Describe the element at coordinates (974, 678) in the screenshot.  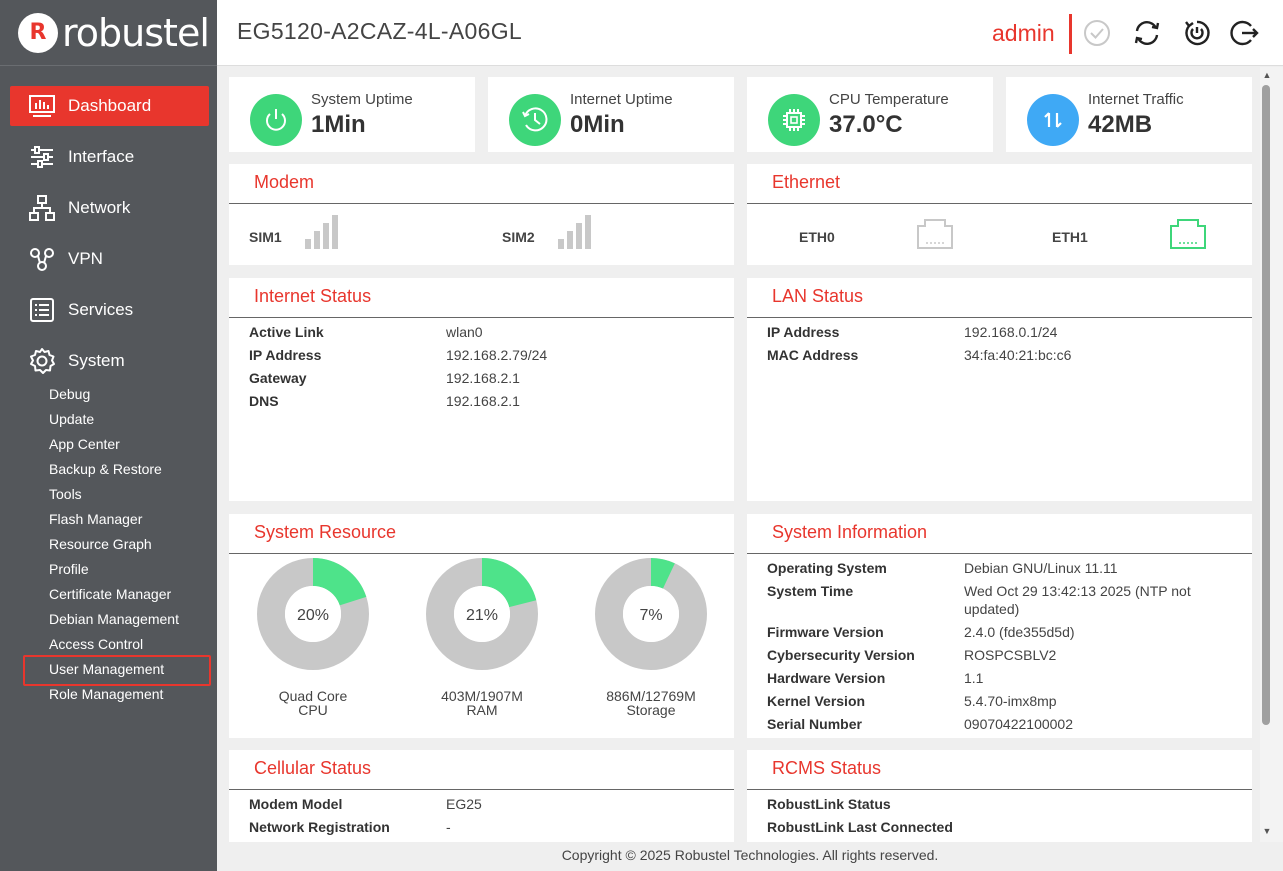
I see `kv-value: 1.1` at that location.